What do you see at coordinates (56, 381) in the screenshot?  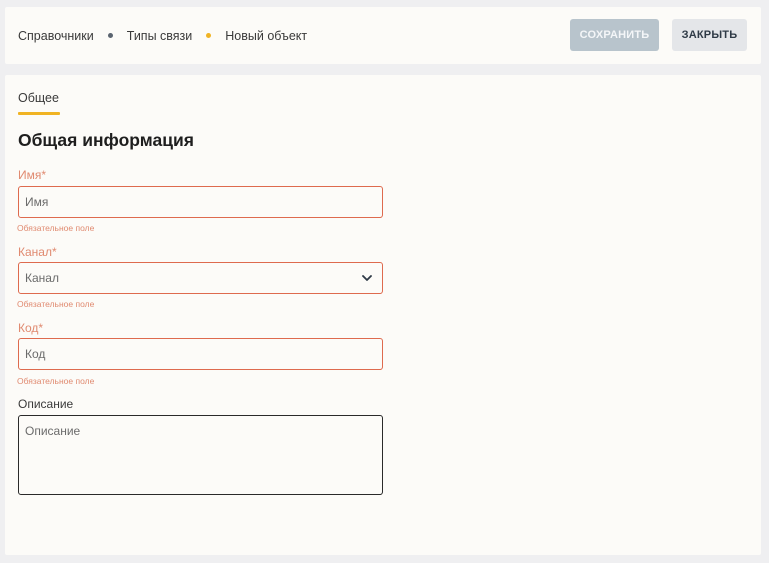 I see `code-error: Обязательное поле` at bounding box center [56, 381].